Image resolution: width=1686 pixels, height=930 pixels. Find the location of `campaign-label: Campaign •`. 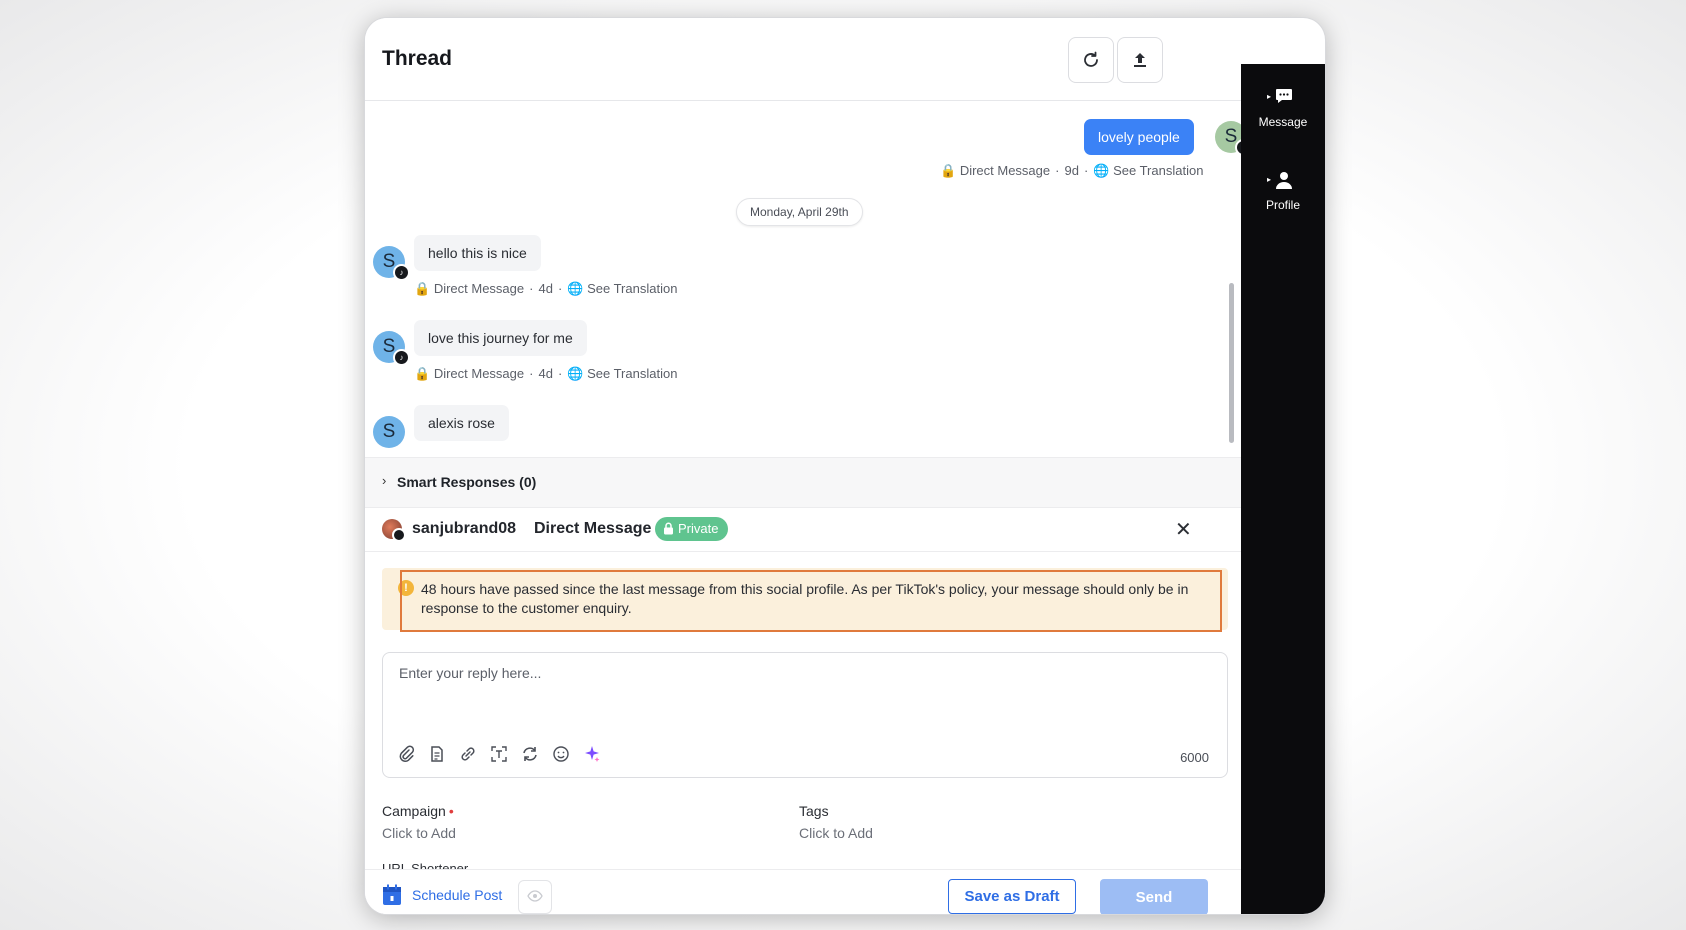

campaign-label: Campaign • is located at coordinates (418, 811).